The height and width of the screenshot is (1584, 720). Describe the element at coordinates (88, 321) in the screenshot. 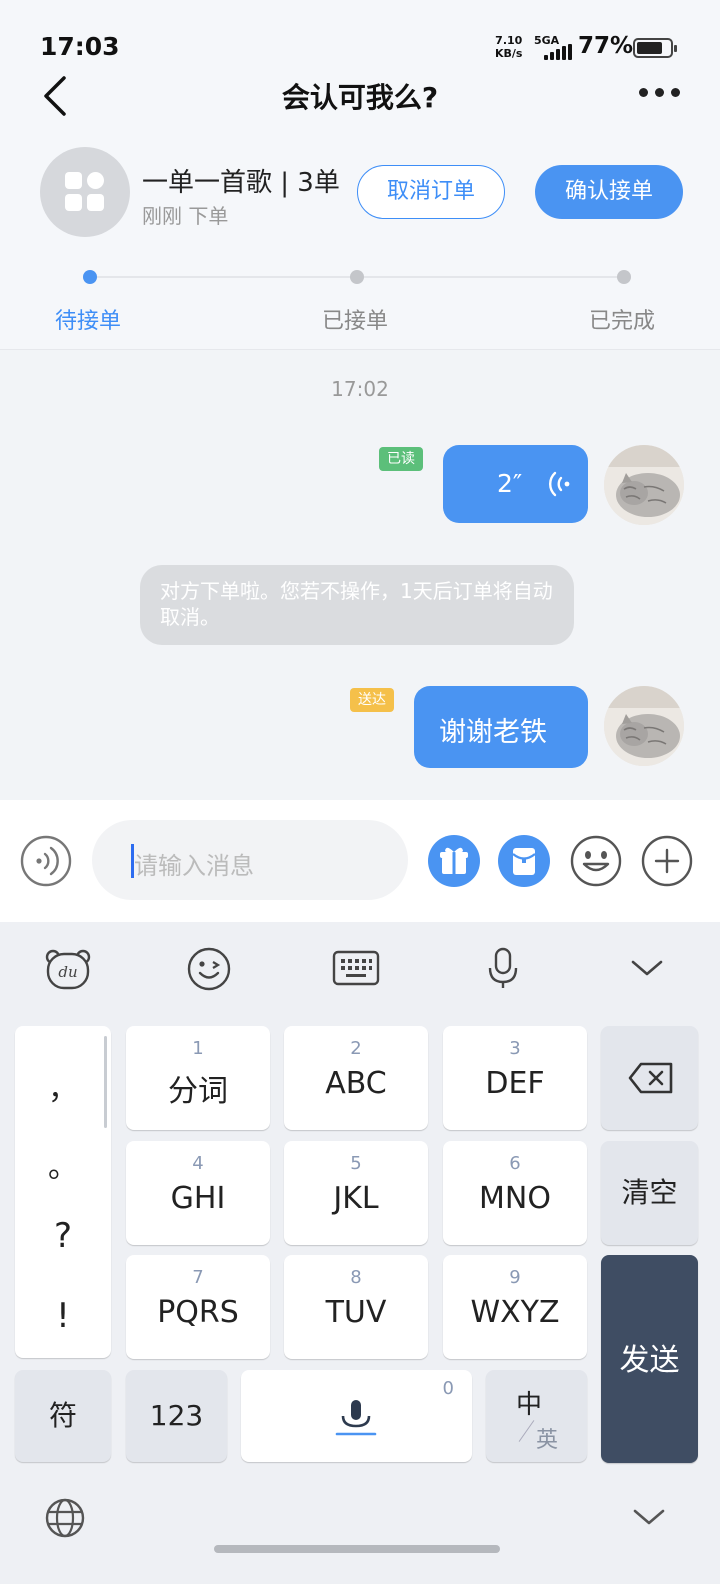

I see `step-label-pending: 待接单` at that location.